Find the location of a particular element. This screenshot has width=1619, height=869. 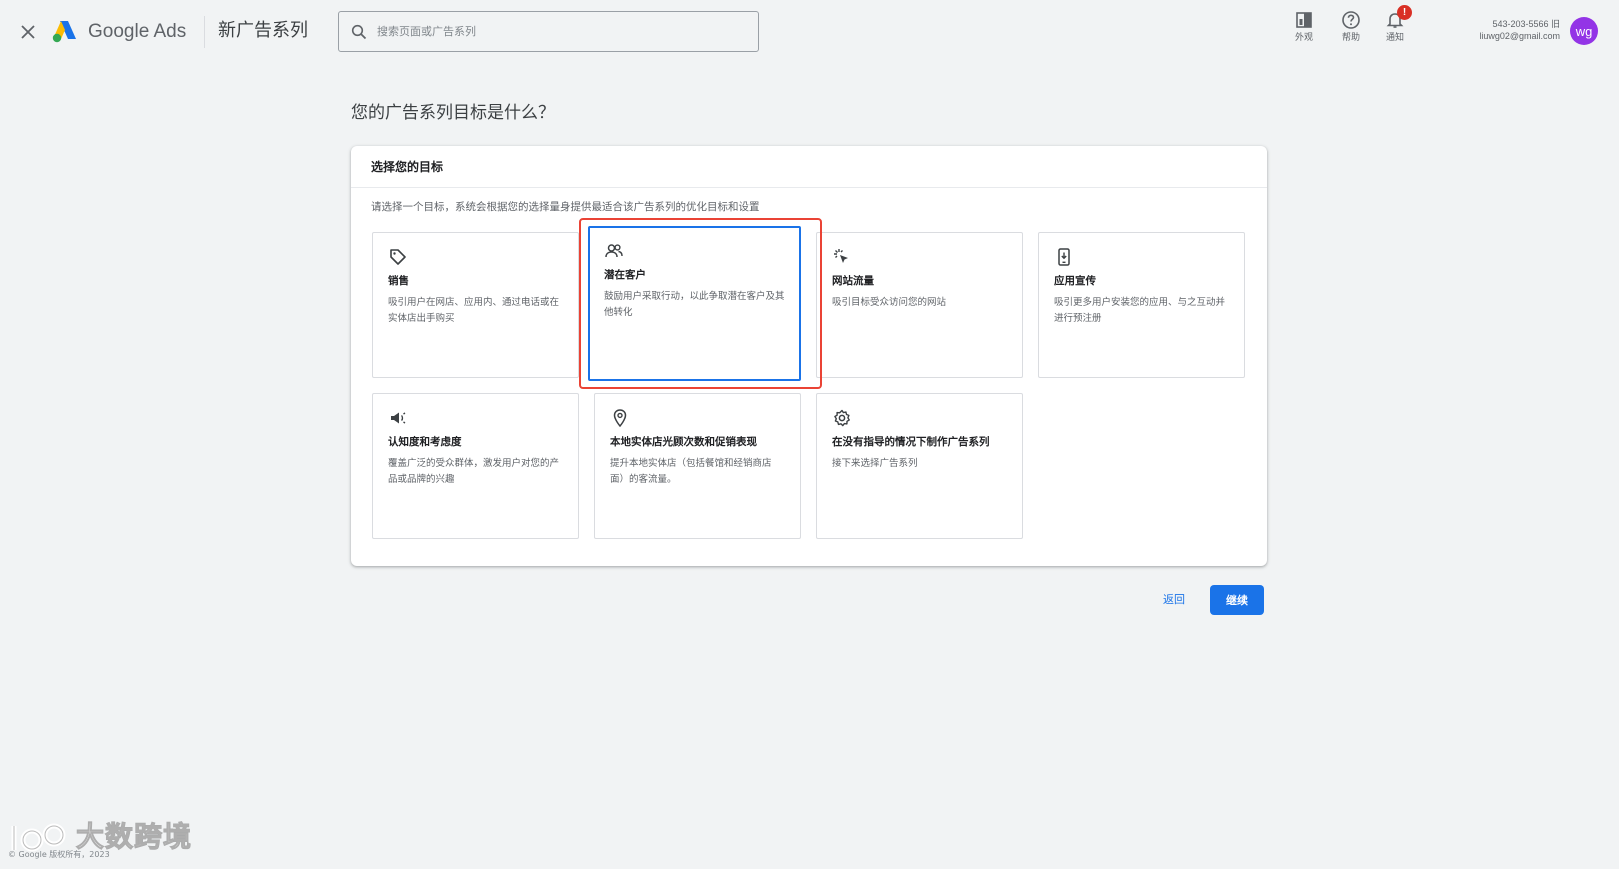

goal-tile-sales: 销售 吸引用户在网店、应用内、通过电话或在实体店出手购买 is located at coordinates (475, 305).